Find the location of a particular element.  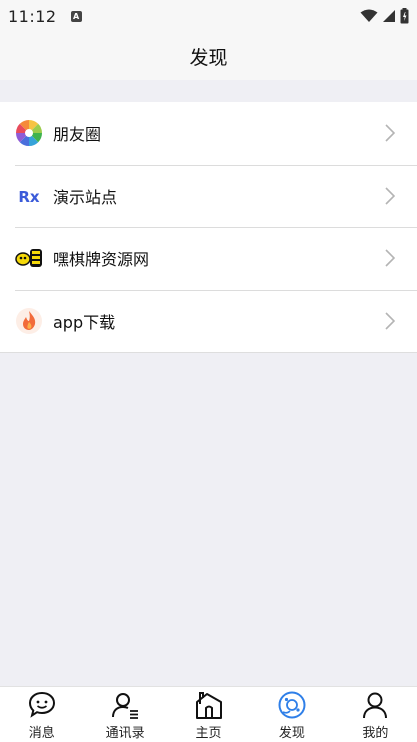

list-item-moments: 朋友圈 is located at coordinates (208, 133).